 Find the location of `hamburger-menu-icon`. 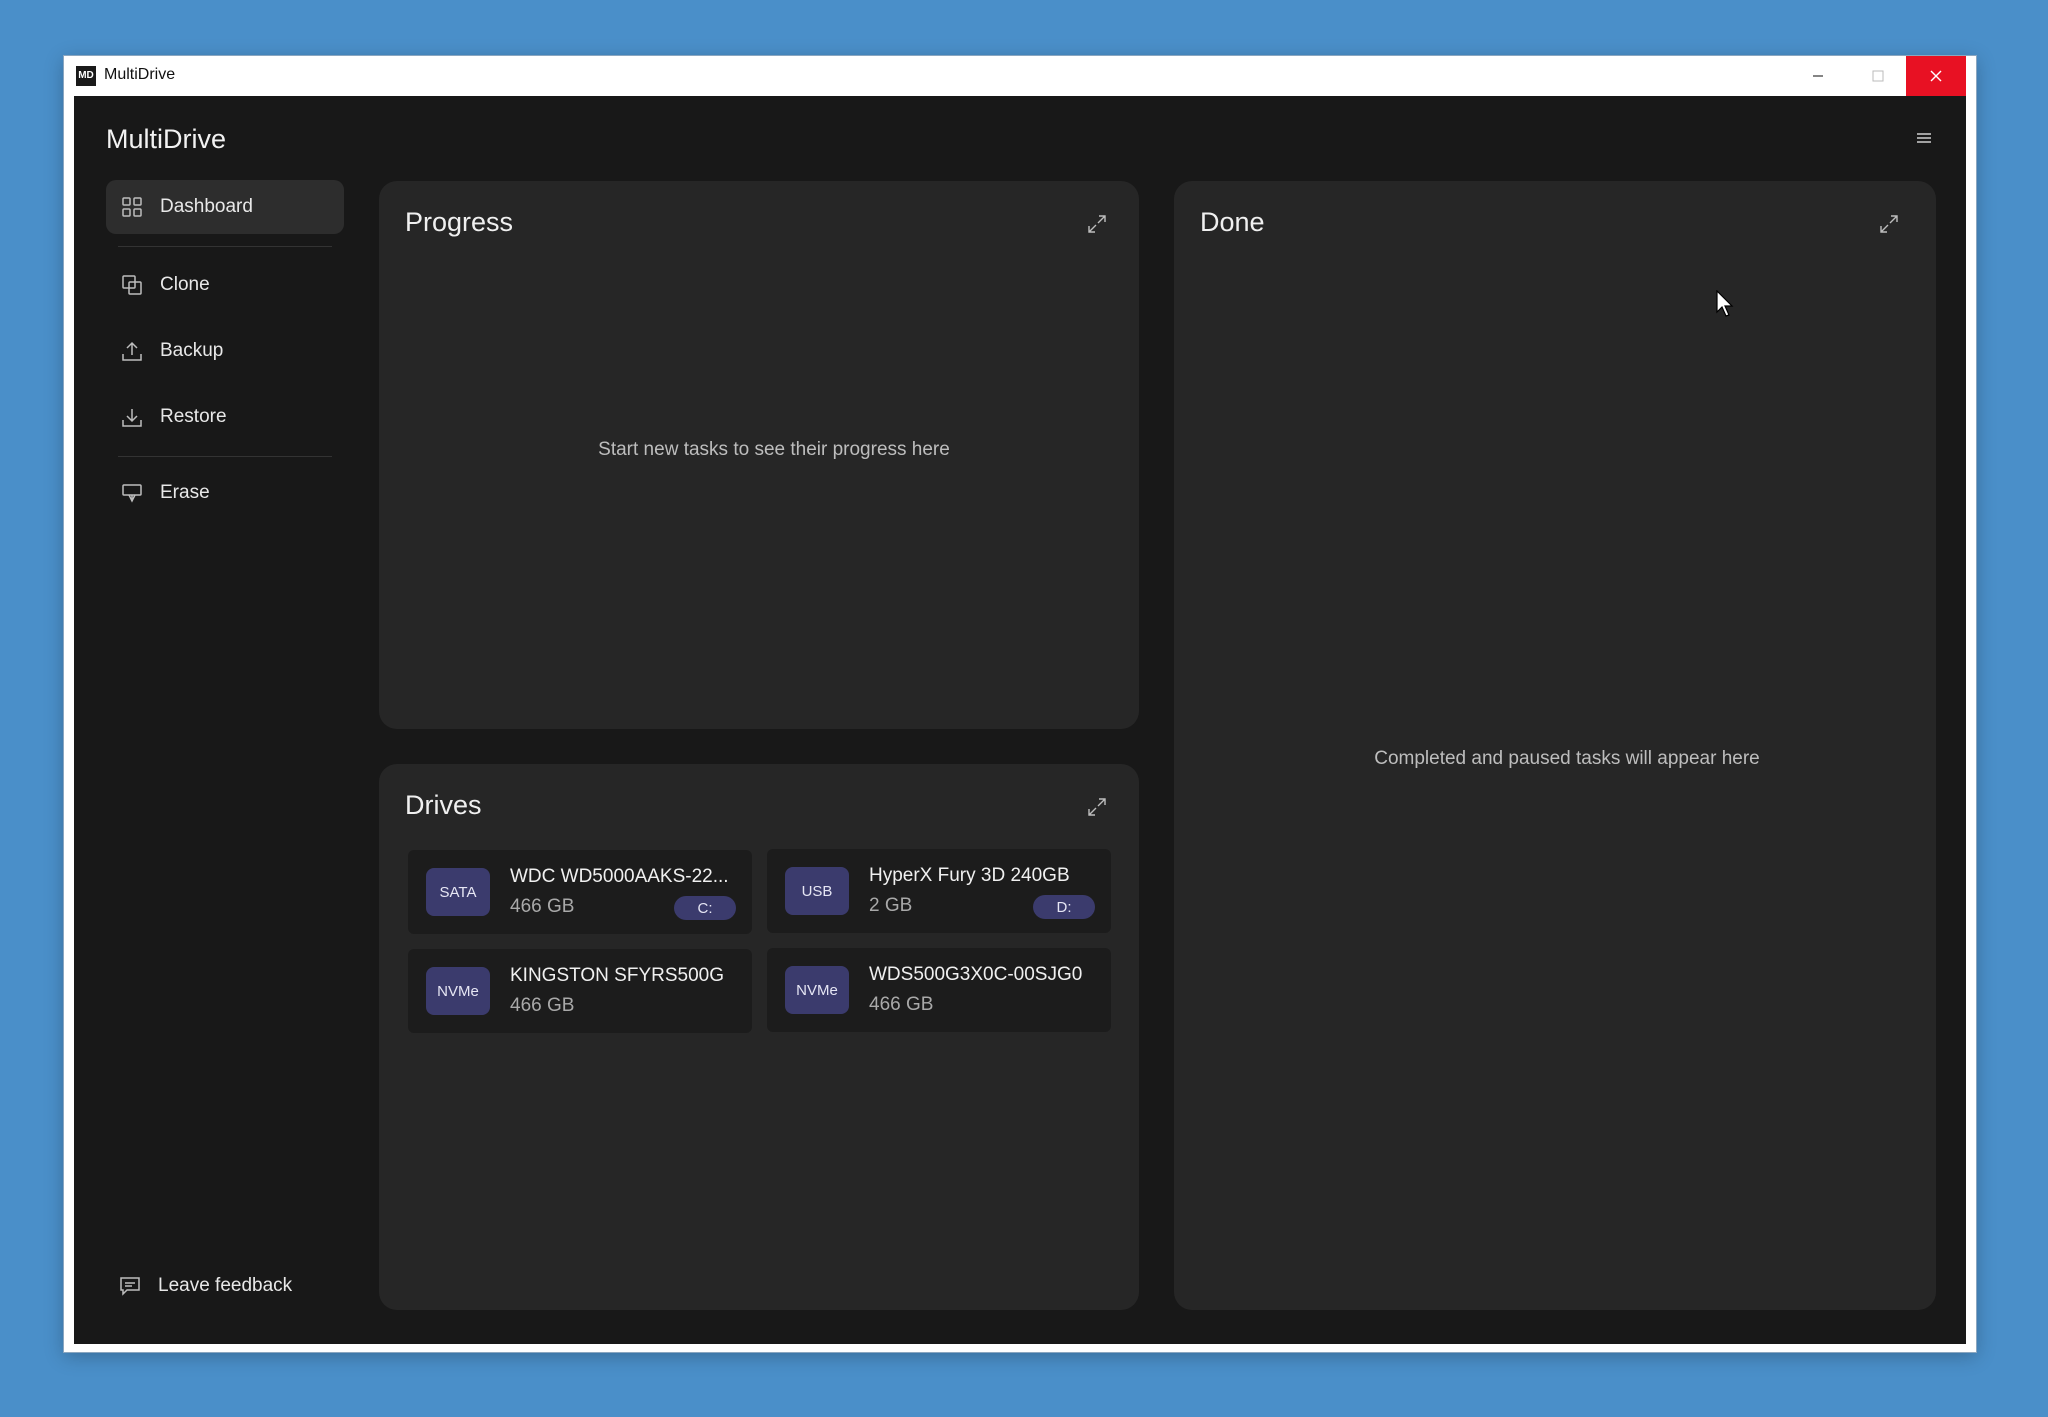

hamburger-menu-icon is located at coordinates (1924, 138).